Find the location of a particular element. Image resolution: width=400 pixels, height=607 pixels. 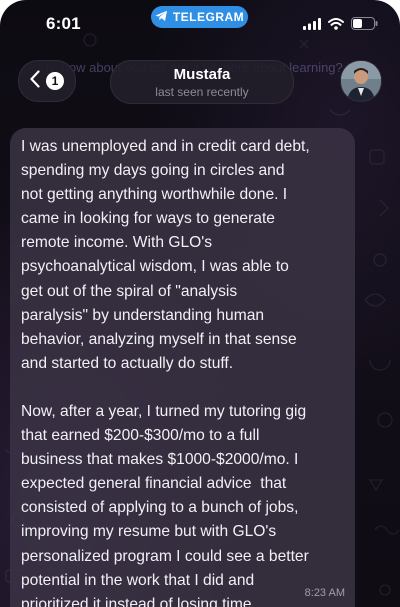

avatar is located at coordinates (361, 81).